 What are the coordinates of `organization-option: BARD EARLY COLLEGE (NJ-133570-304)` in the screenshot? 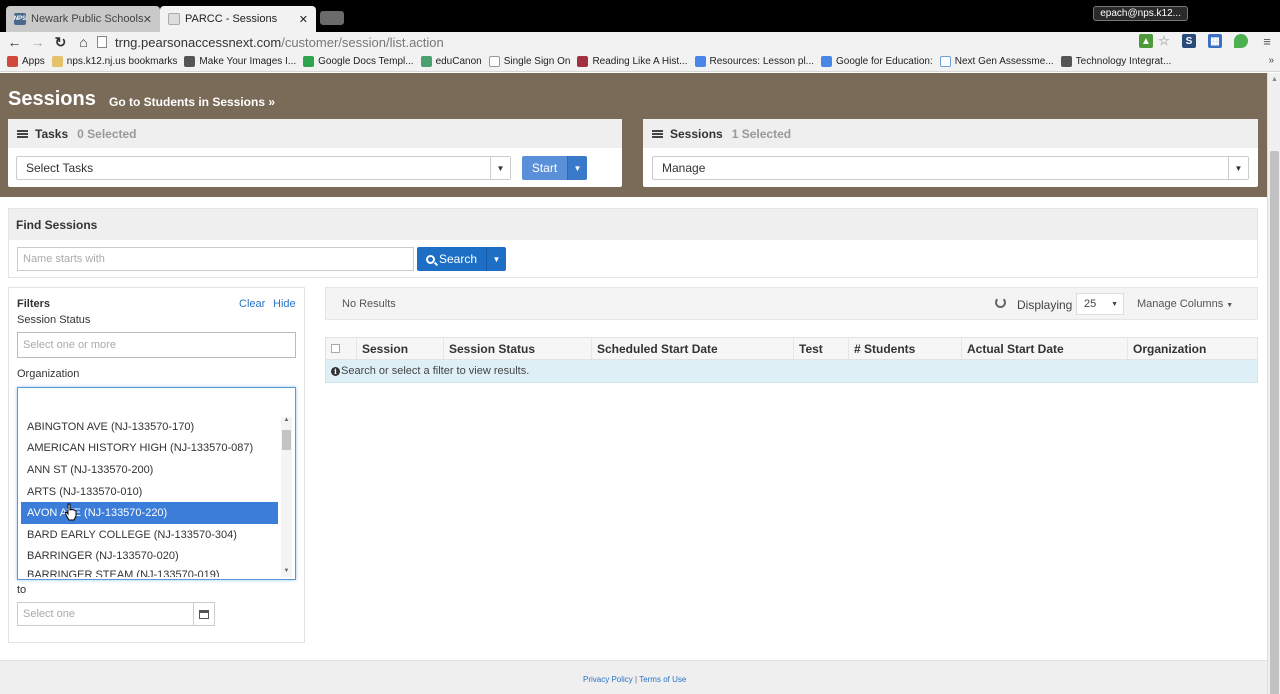 It's located at (149, 535).